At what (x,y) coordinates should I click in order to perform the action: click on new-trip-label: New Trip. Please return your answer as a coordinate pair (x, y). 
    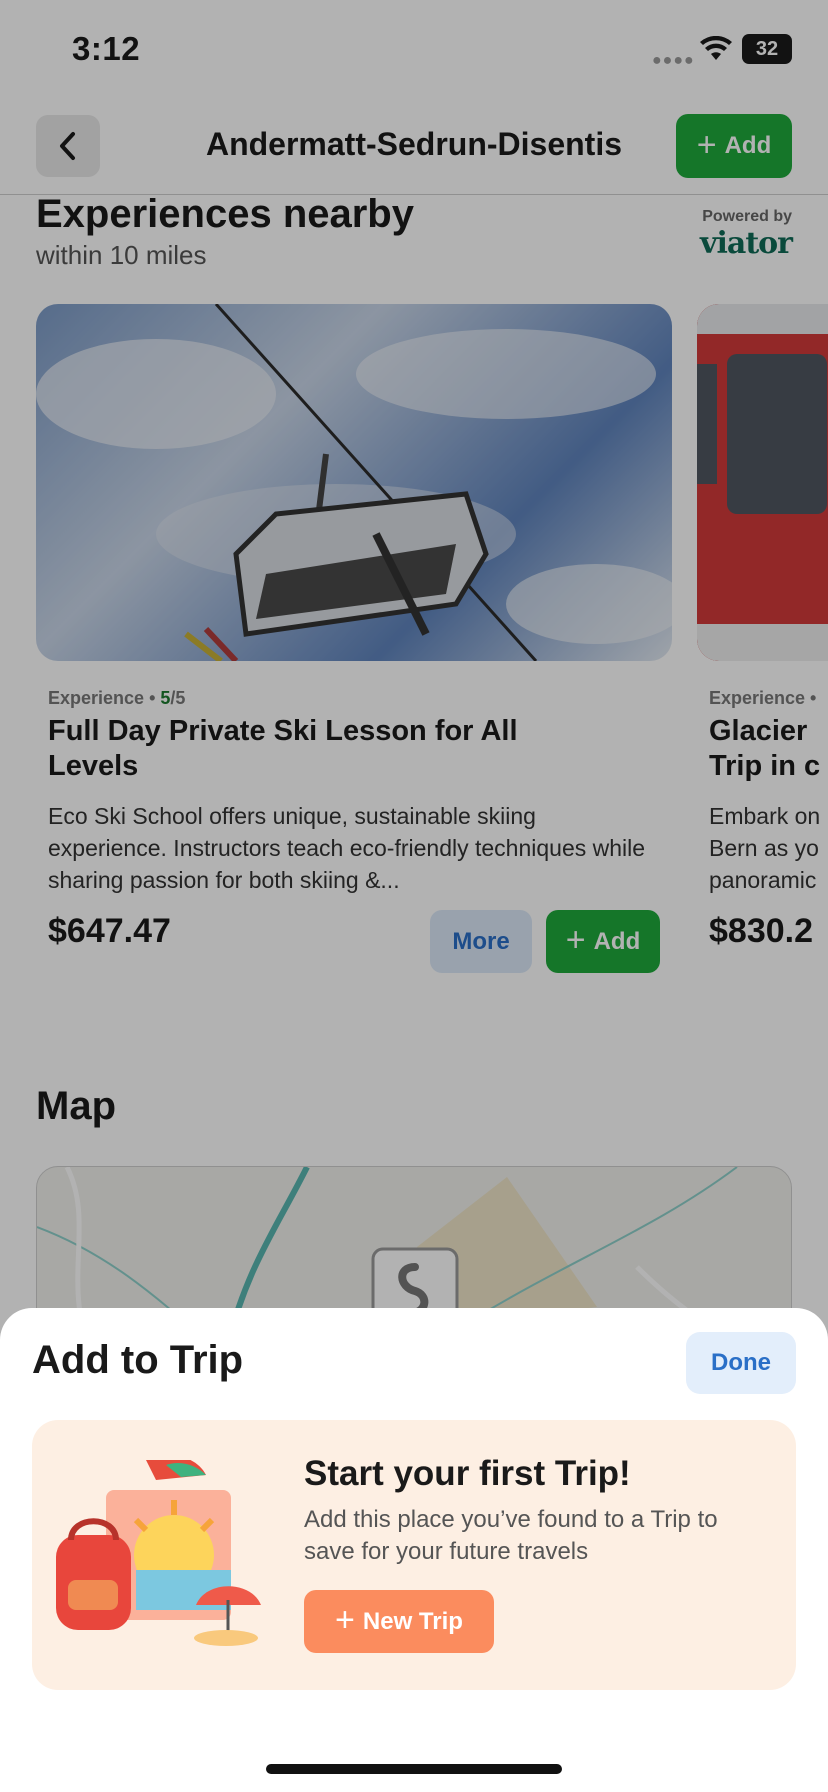
    Looking at the image, I should click on (412, 1621).